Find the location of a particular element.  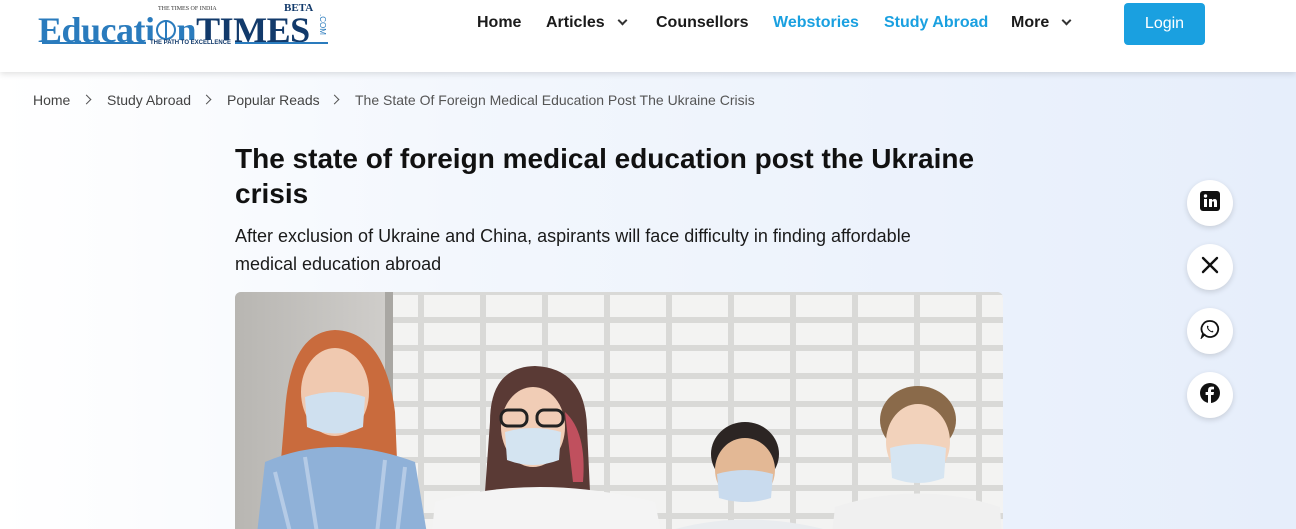

linkedin-icon is located at coordinates (1210, 203).